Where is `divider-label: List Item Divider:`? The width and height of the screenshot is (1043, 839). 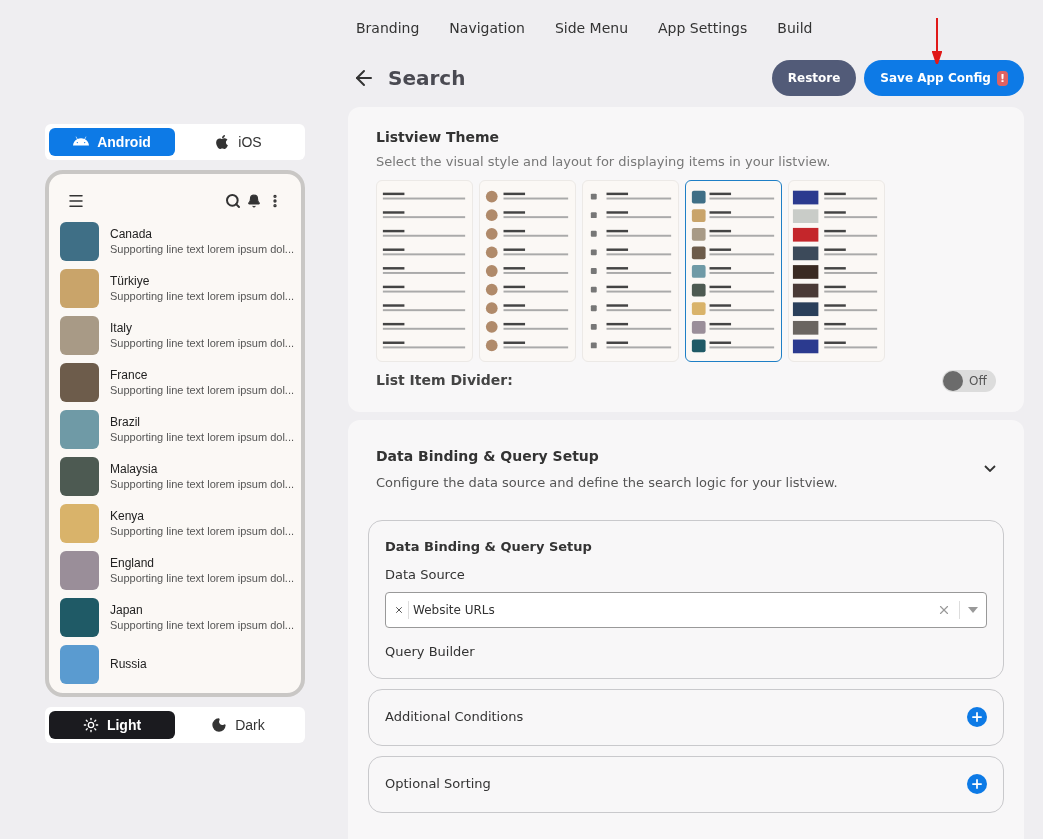
divider-label: List Item Divider: is located at coordinates (444, 380).